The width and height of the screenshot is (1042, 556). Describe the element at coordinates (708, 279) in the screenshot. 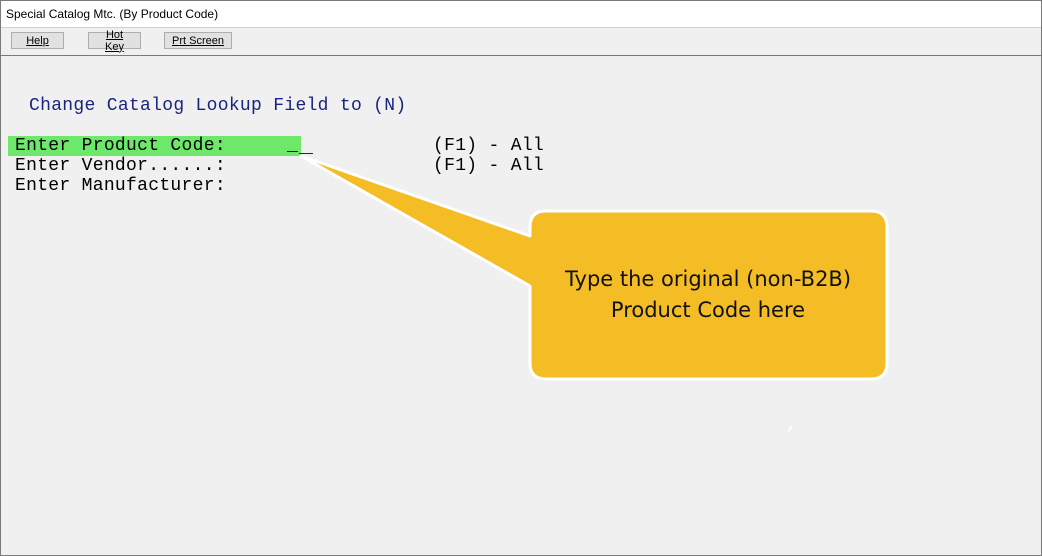

I see `callout-line-1: Type the original (non-B2B)` at that location.